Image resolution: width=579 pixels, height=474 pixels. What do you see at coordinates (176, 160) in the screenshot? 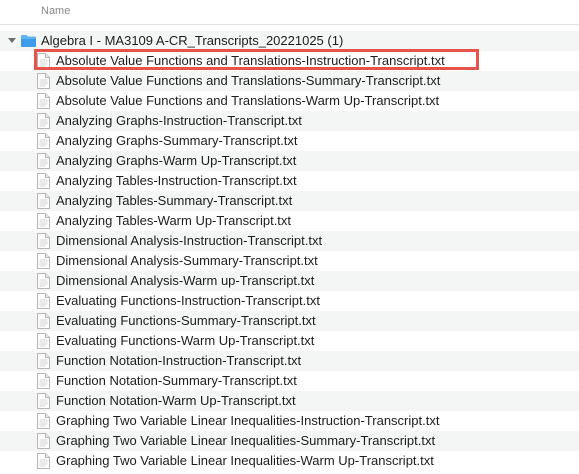
I see `file-name: Analyzing Graphs-Warm Up-Transcript.txt` at bounding box center [176, 160].